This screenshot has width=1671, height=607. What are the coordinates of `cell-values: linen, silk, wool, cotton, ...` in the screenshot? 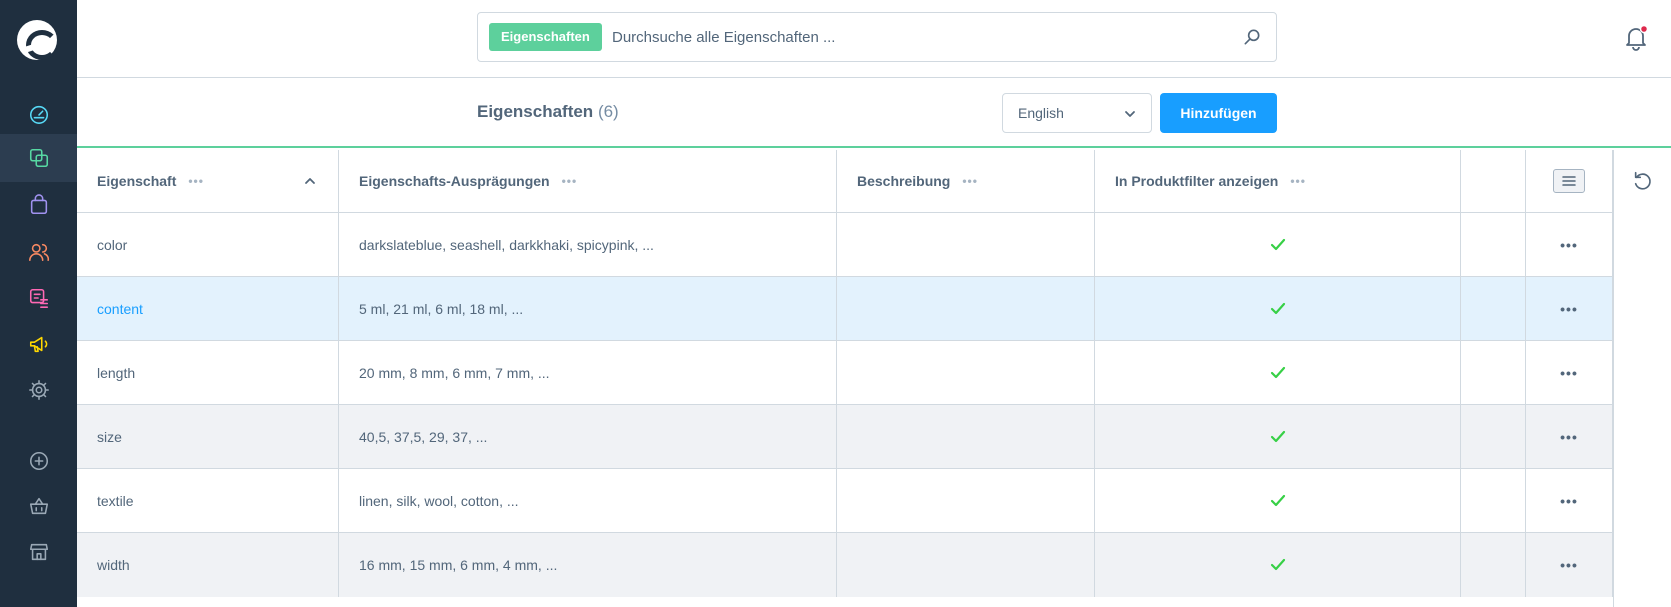 It's located at (588, 501).